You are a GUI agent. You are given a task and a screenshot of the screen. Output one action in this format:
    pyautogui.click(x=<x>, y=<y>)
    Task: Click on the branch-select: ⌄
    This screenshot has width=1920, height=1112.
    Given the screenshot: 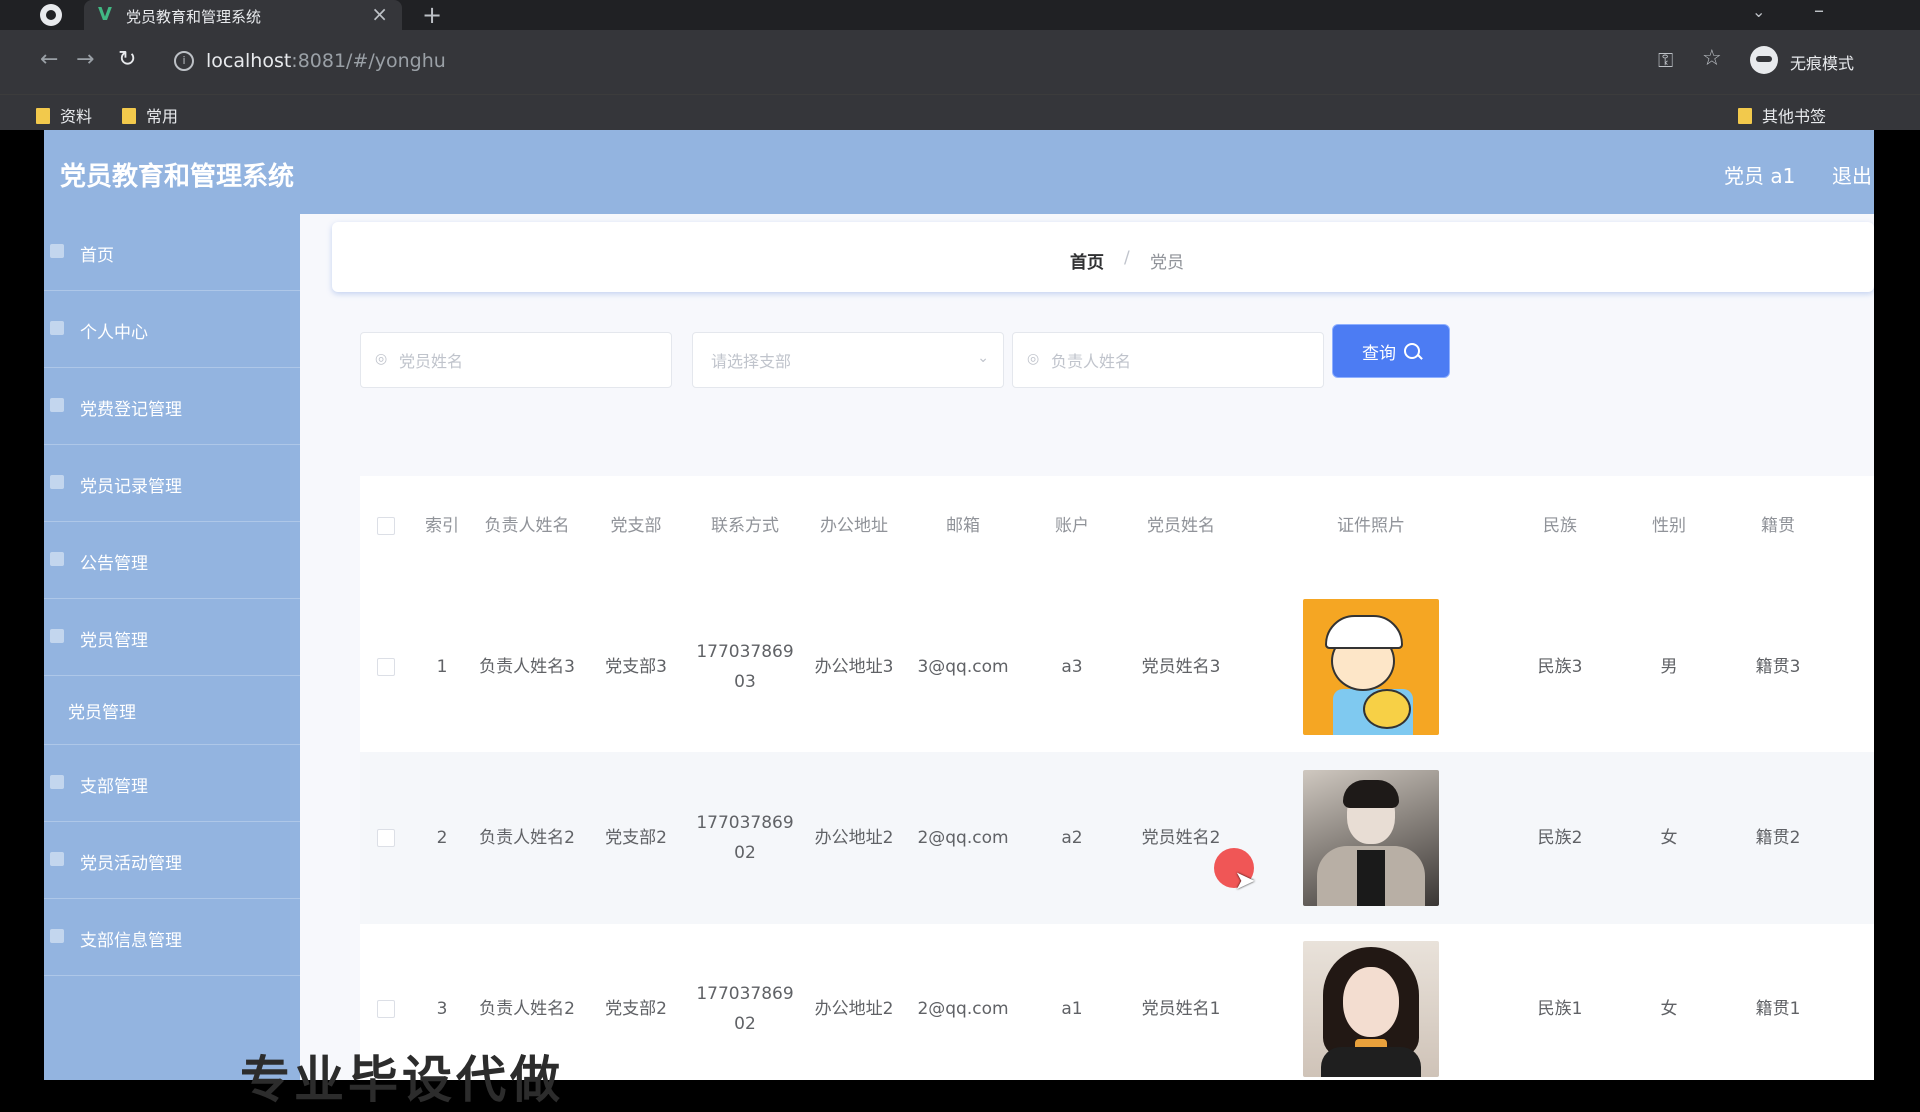 What is the action you would take?
    pyautogui.click(x=848, y=360)
    